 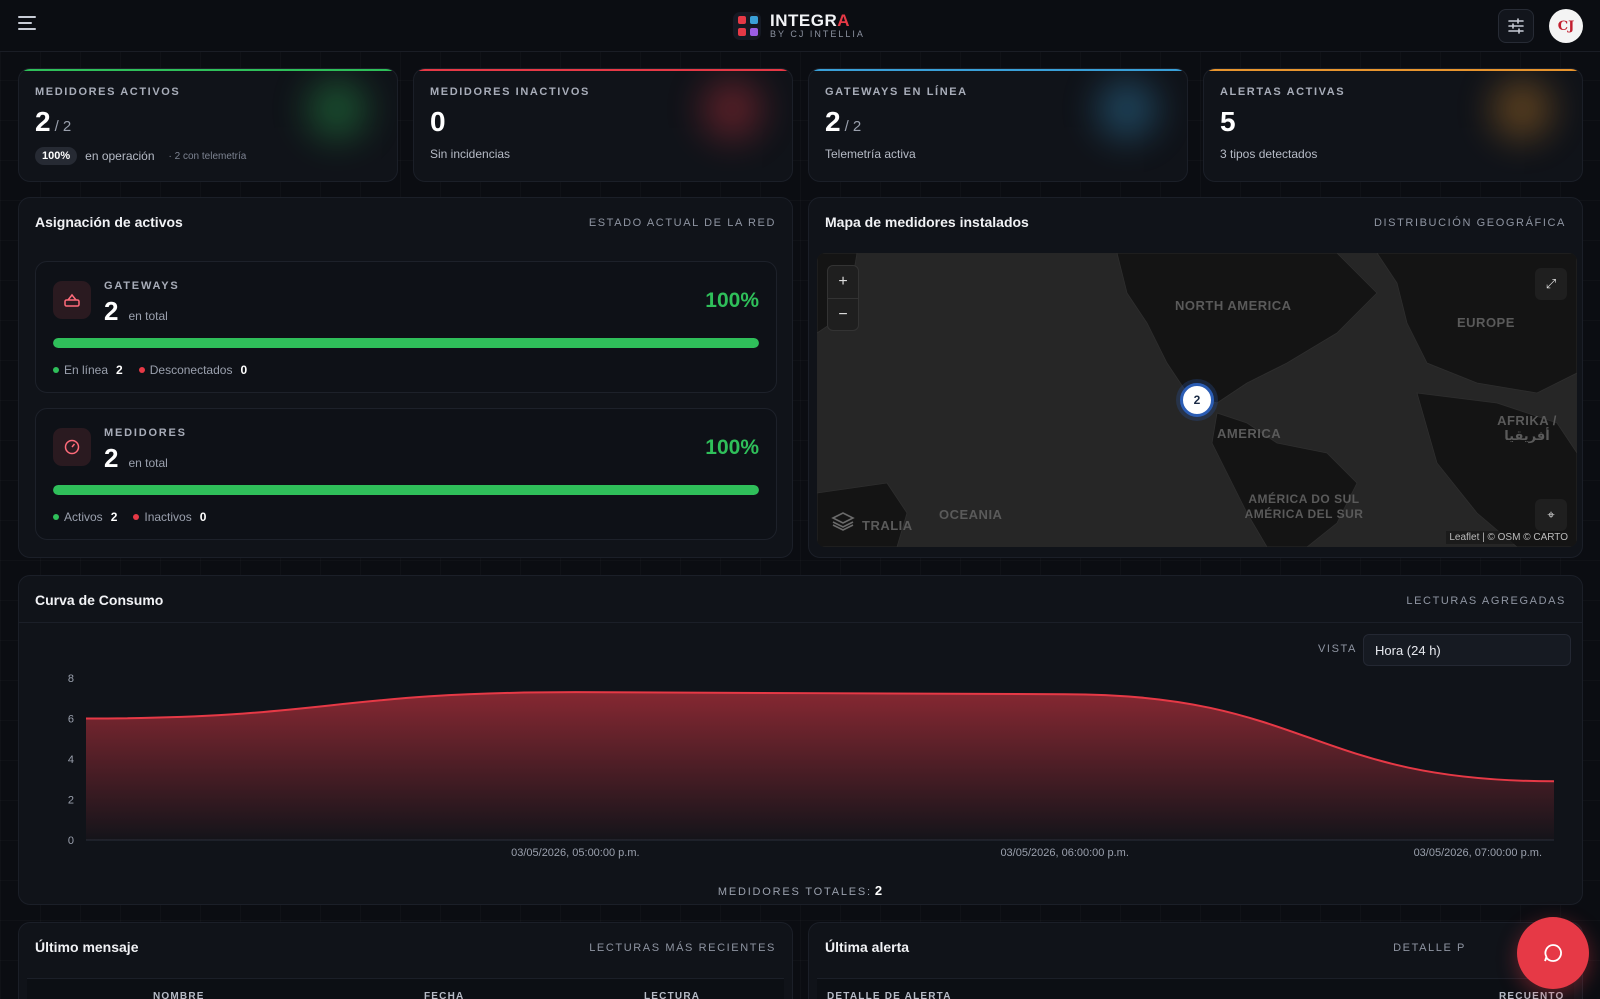 What do you see at coordinates (896, 92) in the screenshot?
I see `stat-label: GATEWAYS EN LÍNEA` at bounding box center [896, 92].